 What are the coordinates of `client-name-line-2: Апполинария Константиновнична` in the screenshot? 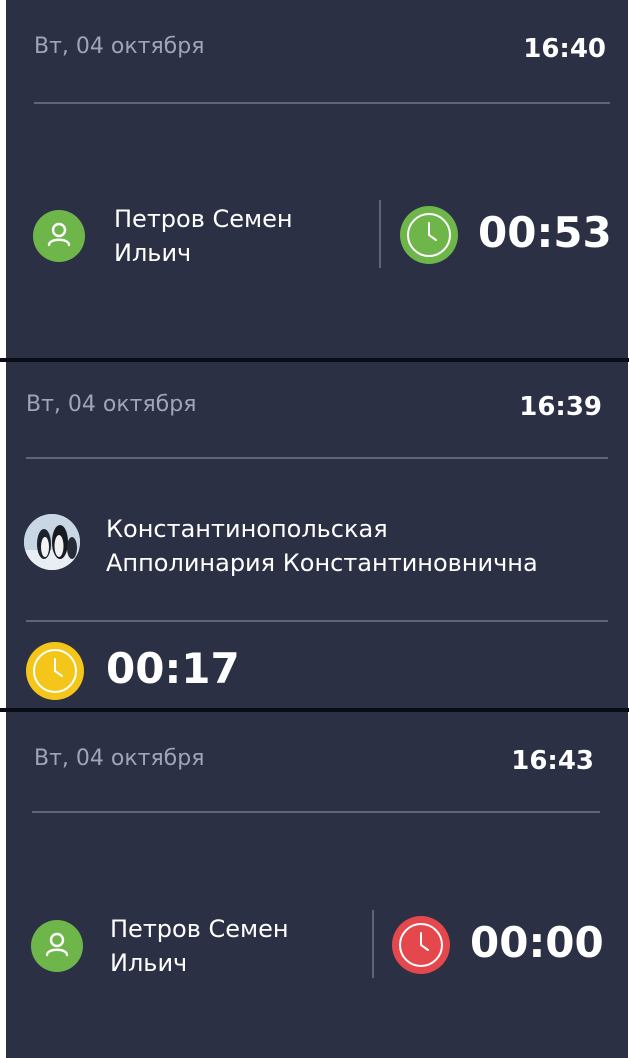 It's located at (322, 563).